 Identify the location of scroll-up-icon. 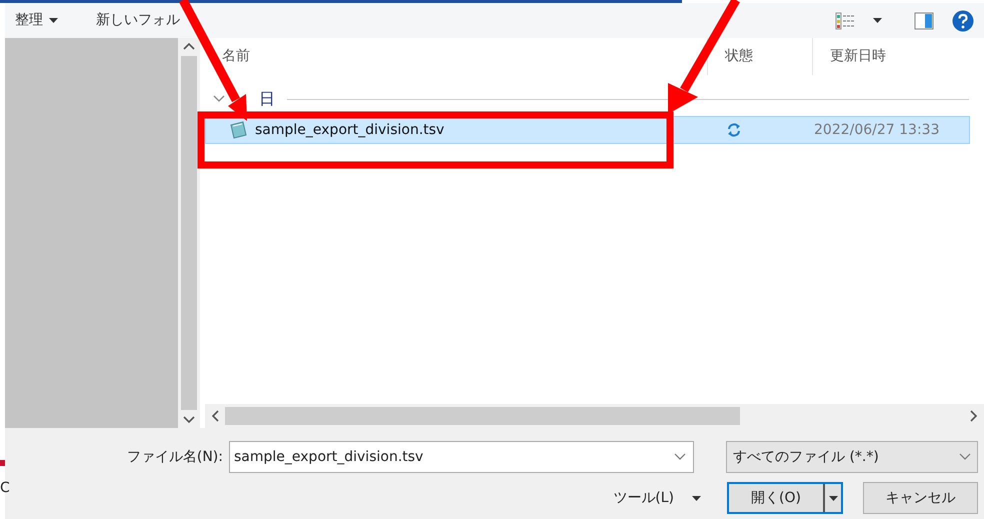
(189, 46).